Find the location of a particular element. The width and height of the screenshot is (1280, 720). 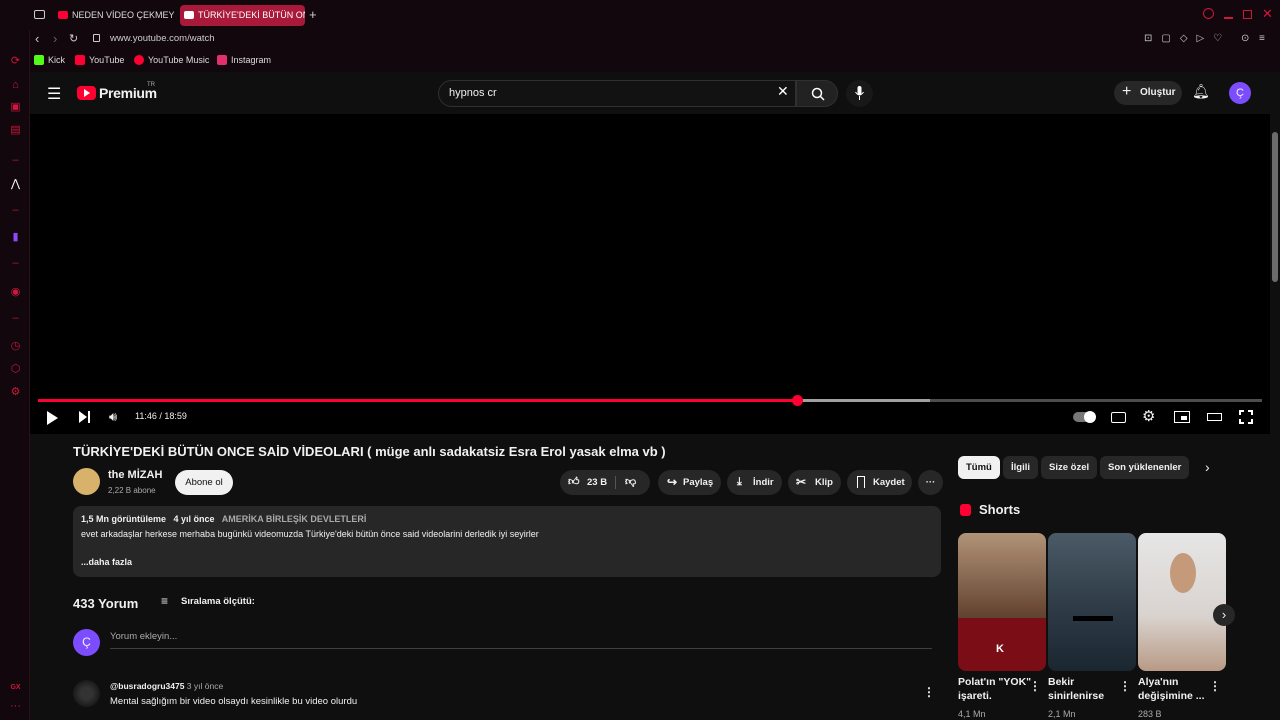

history-icon: ◷ is located at coordinates (15, 346).